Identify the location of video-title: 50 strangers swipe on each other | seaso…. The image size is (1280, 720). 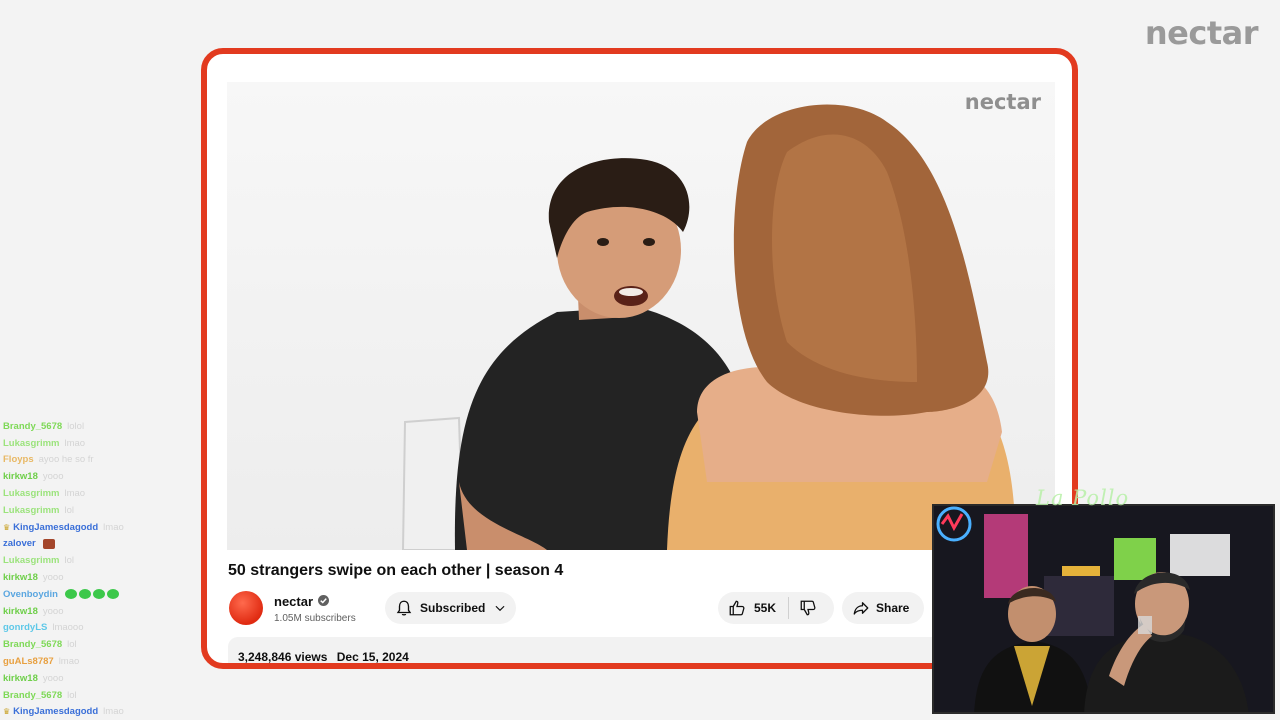
(396, 570).